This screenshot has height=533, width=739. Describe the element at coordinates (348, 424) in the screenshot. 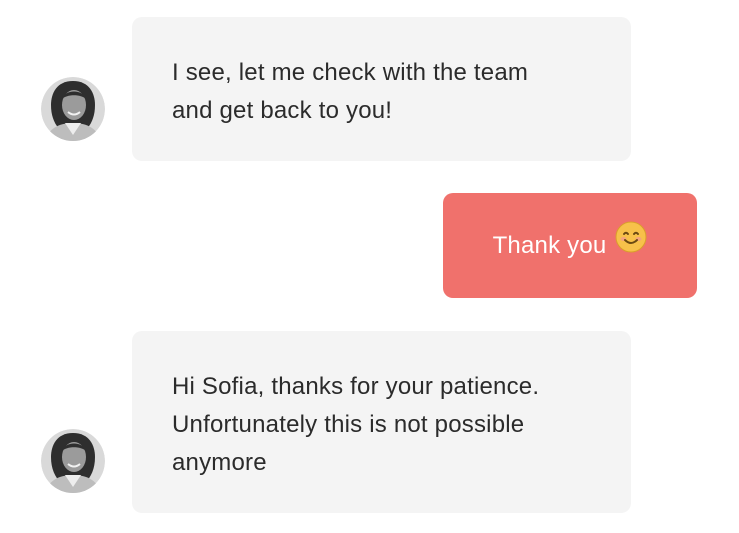

I see `message-line: Unfortunately this is not possible` at that location.